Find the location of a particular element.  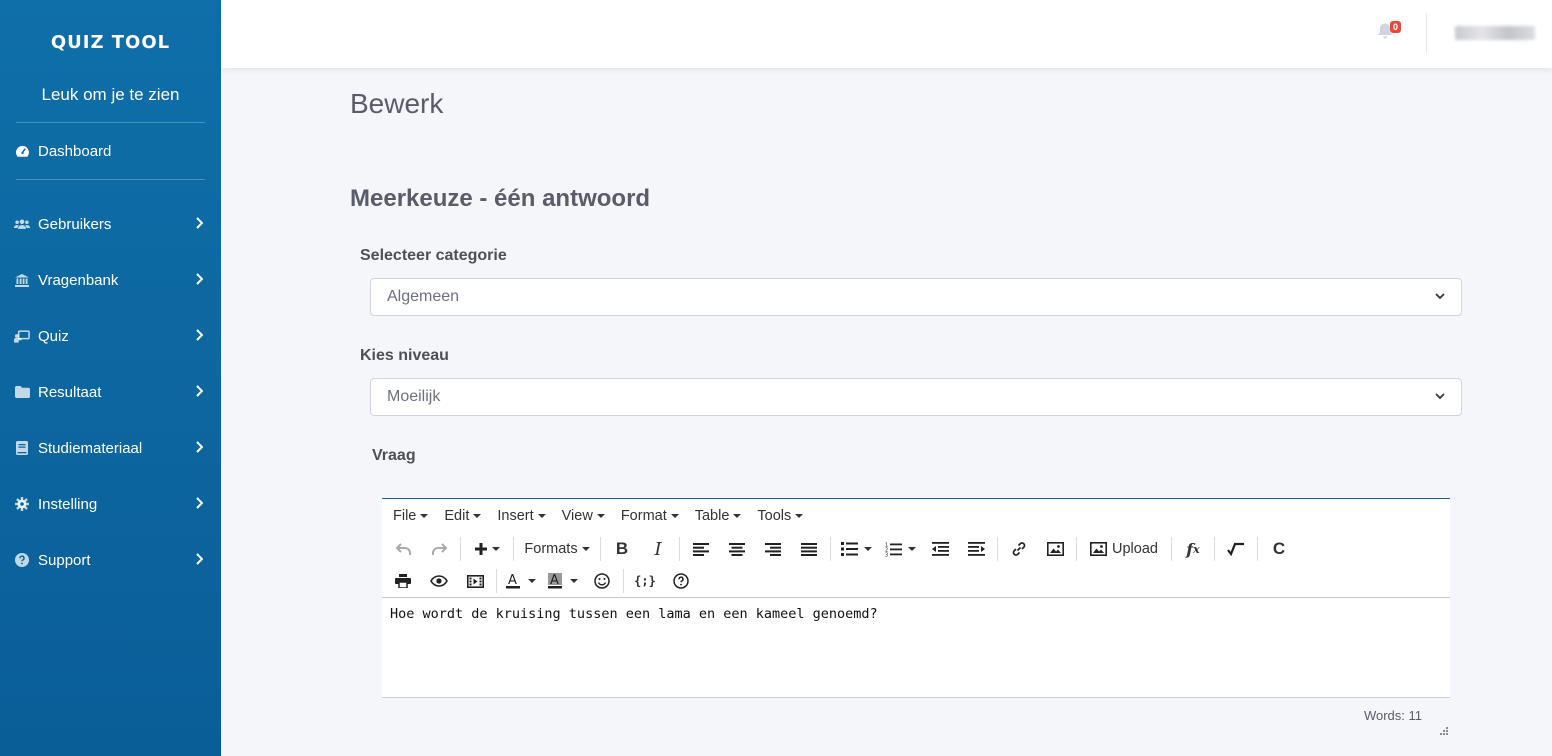

page-title: Bewerk is located at coordinates (397, 103).